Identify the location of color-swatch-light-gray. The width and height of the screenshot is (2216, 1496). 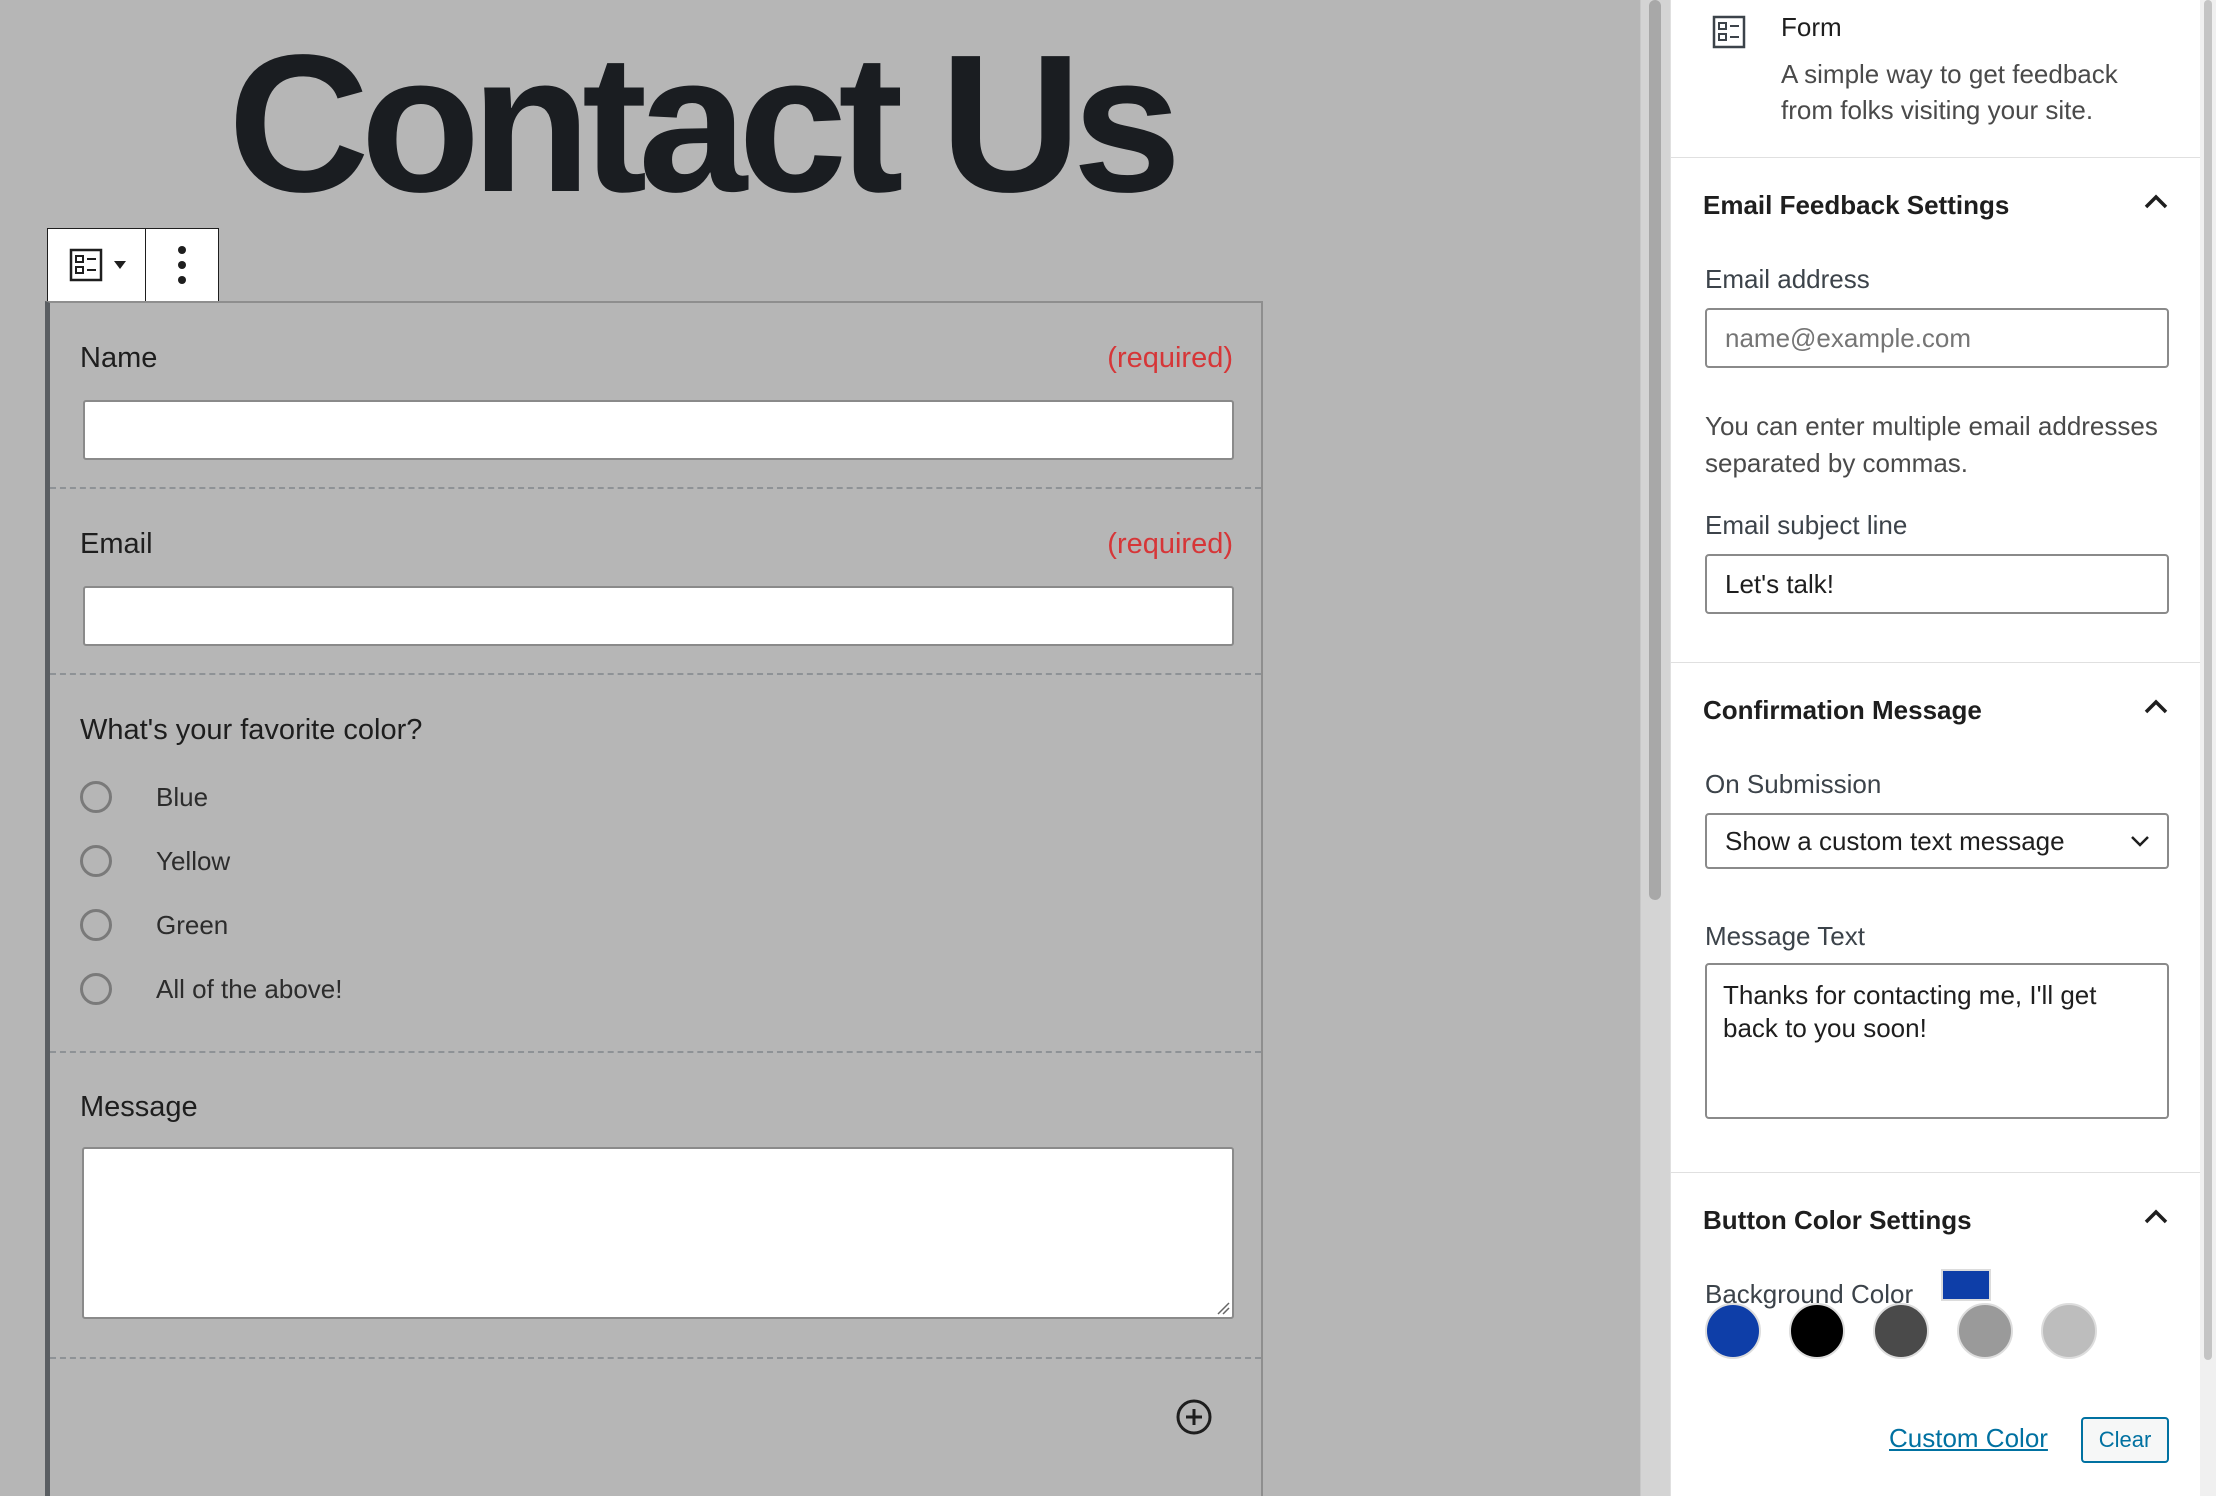
(2069, 1331).